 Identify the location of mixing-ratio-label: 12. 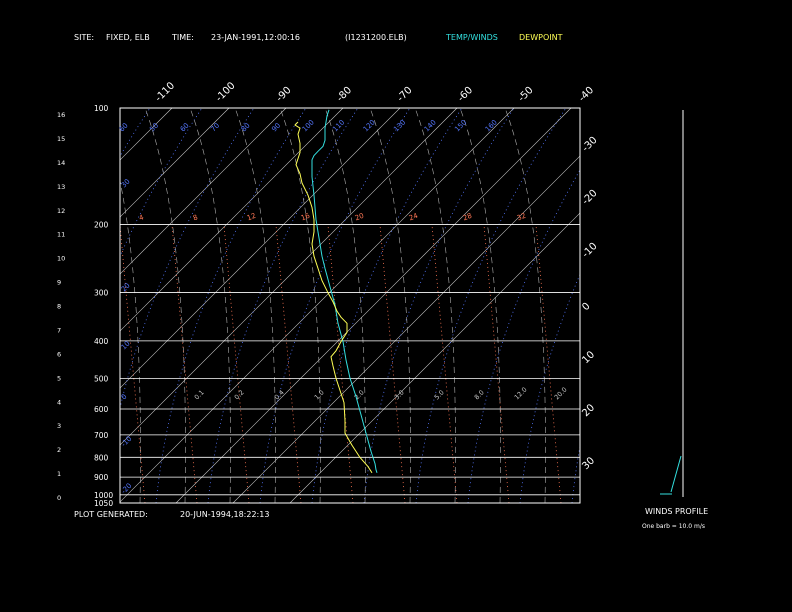
(251, 217).